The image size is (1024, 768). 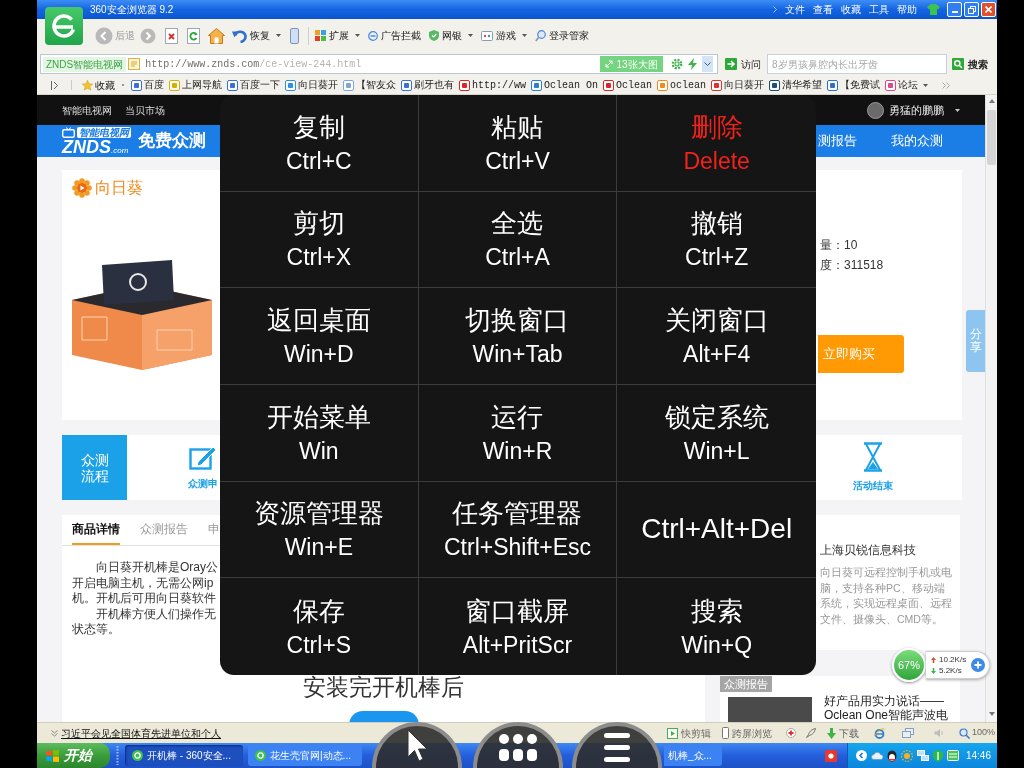 I want to click on restore-tab-button: 恢复, so click(x=256, y=35).